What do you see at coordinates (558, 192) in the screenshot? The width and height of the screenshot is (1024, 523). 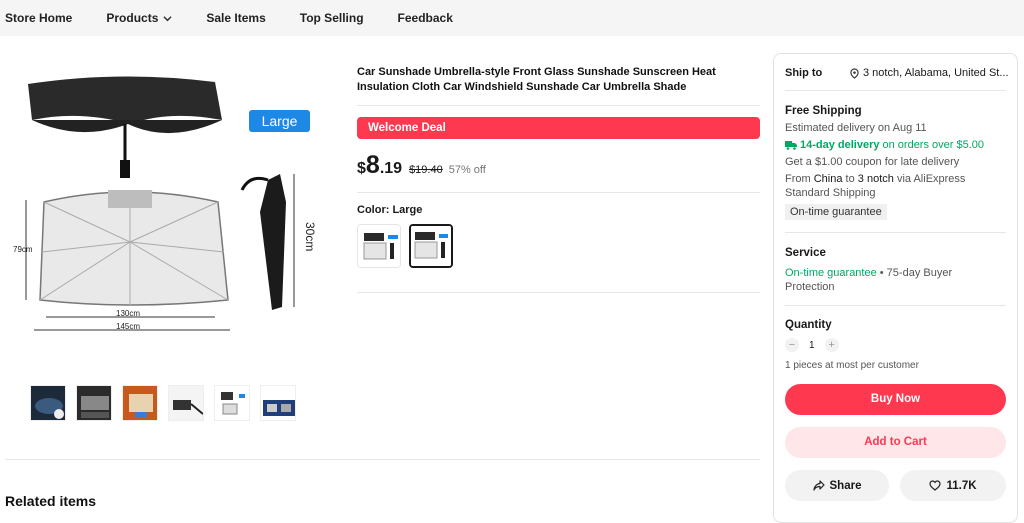 I see `price-divider` at bounding box center [558, 192].